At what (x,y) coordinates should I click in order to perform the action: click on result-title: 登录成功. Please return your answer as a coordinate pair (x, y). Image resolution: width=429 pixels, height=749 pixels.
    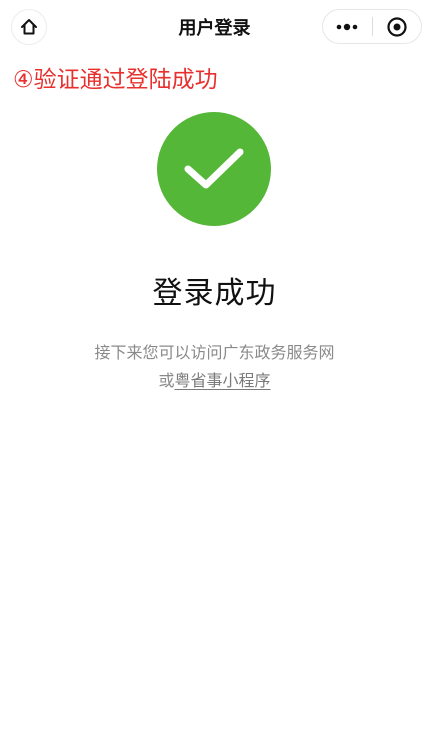
    Looking at the image, I should click on (214, 293).